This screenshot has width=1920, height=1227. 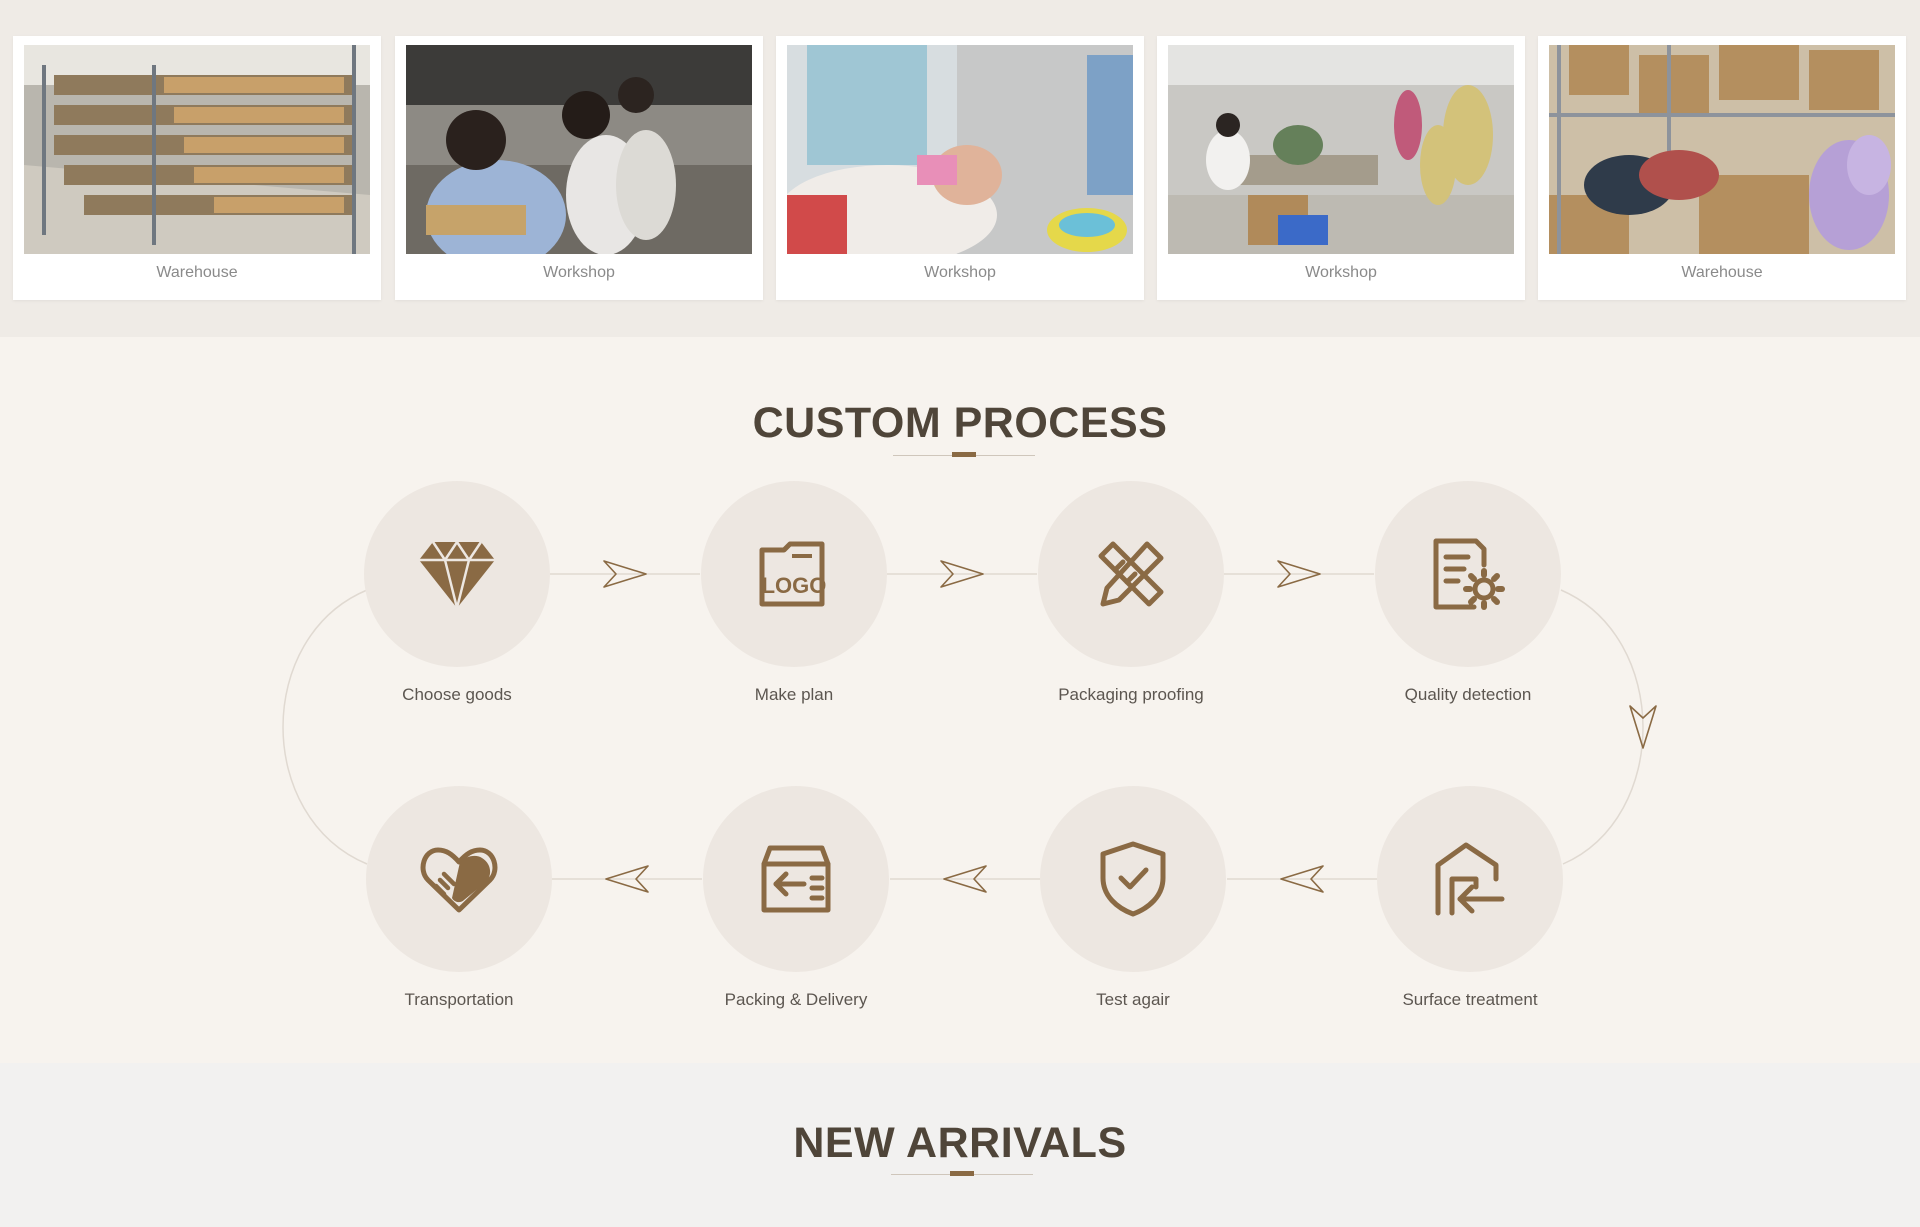 I want to click on handshake-icon, so click(x=459, y=880).